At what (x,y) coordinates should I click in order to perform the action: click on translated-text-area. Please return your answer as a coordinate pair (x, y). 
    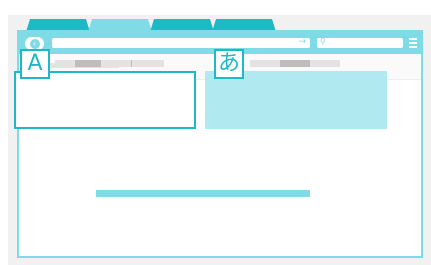
    Looking at the image, I should click on (296, 100).